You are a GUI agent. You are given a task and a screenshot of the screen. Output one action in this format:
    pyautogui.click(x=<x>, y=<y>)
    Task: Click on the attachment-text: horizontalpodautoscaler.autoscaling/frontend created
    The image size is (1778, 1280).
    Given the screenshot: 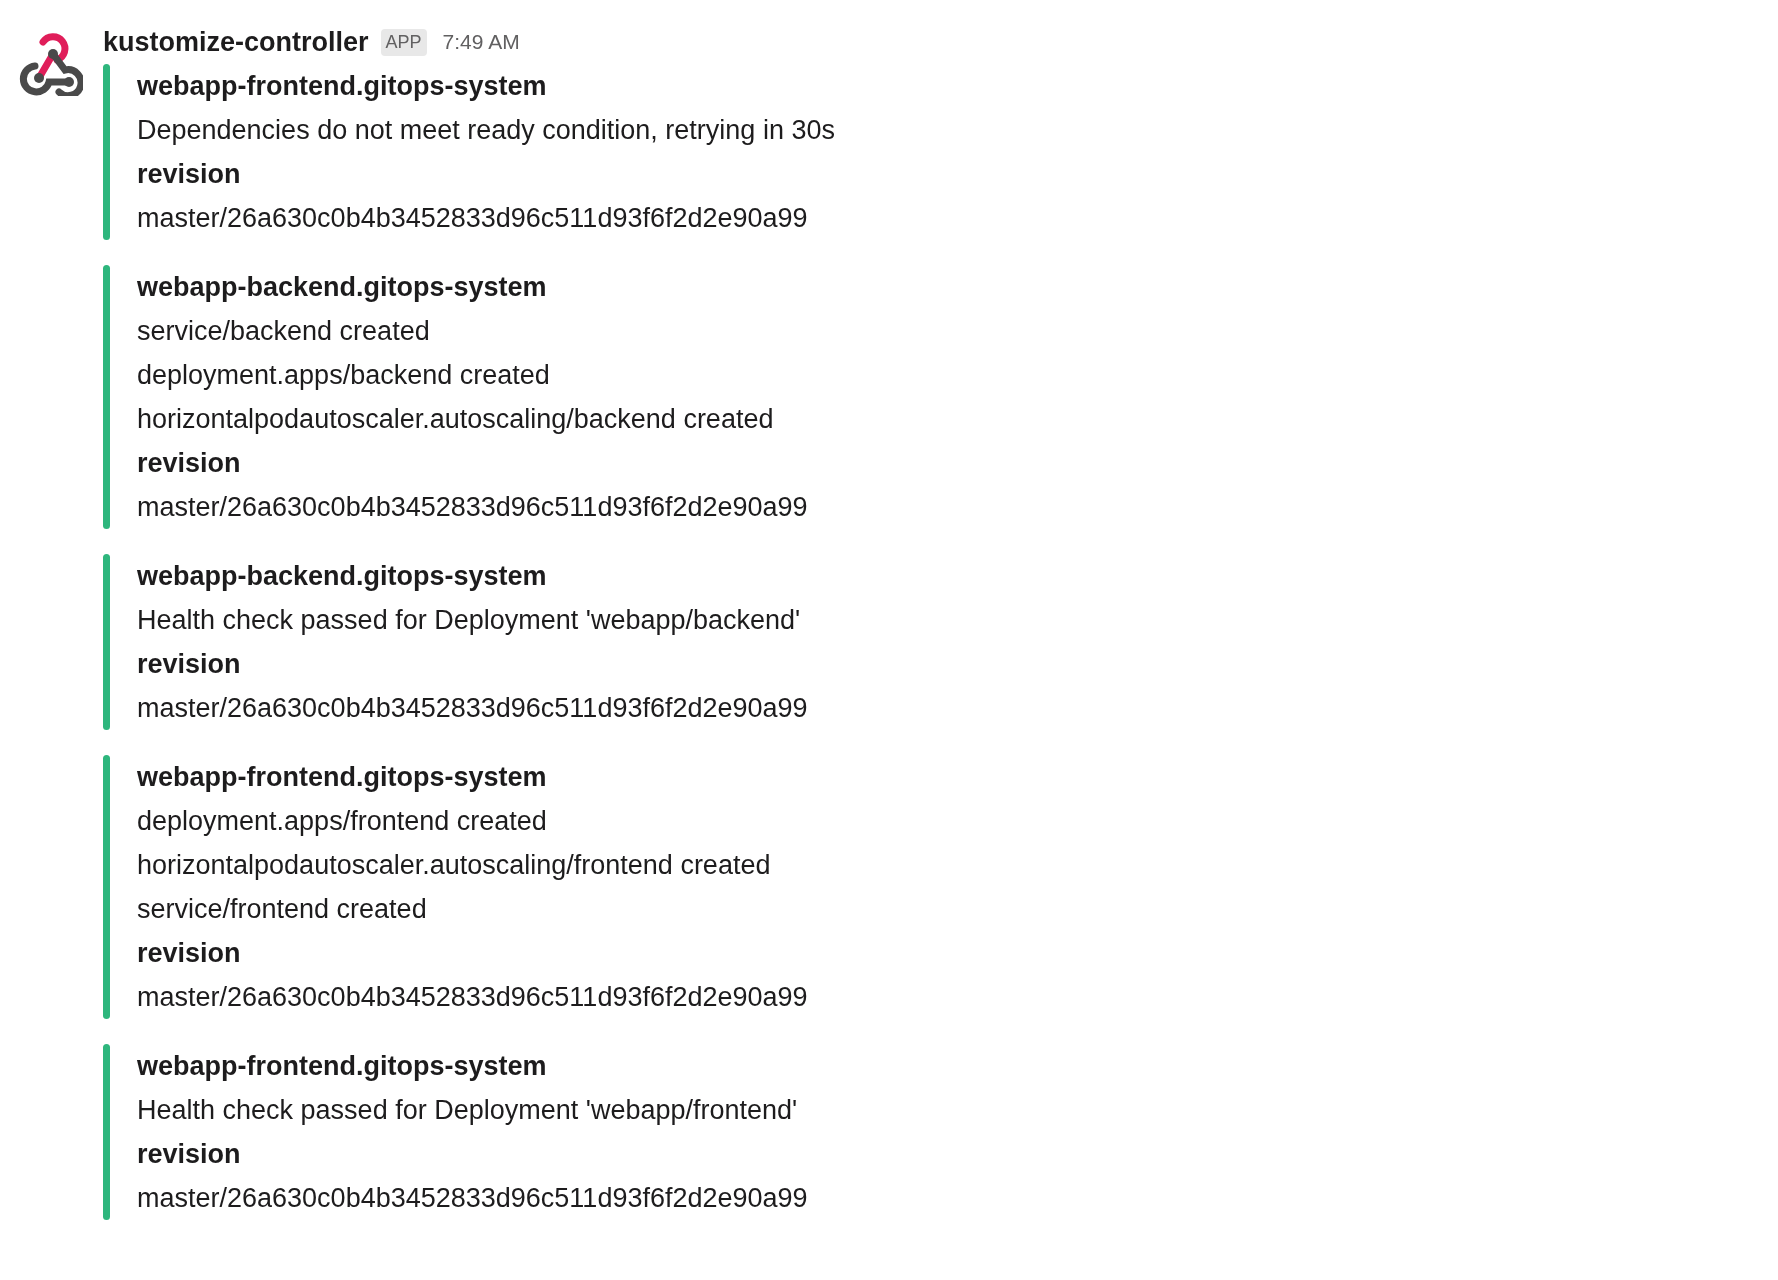 What is the action you would take?
    pyautogui.click(x=454, y=865)
    